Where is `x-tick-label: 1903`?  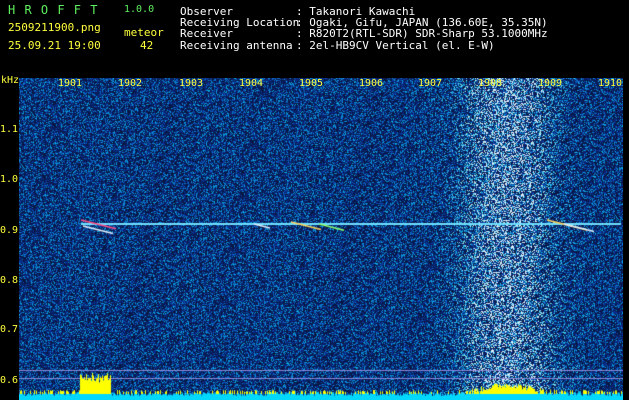 x-tick-label: 1903 is located at coordinates (191, 83).